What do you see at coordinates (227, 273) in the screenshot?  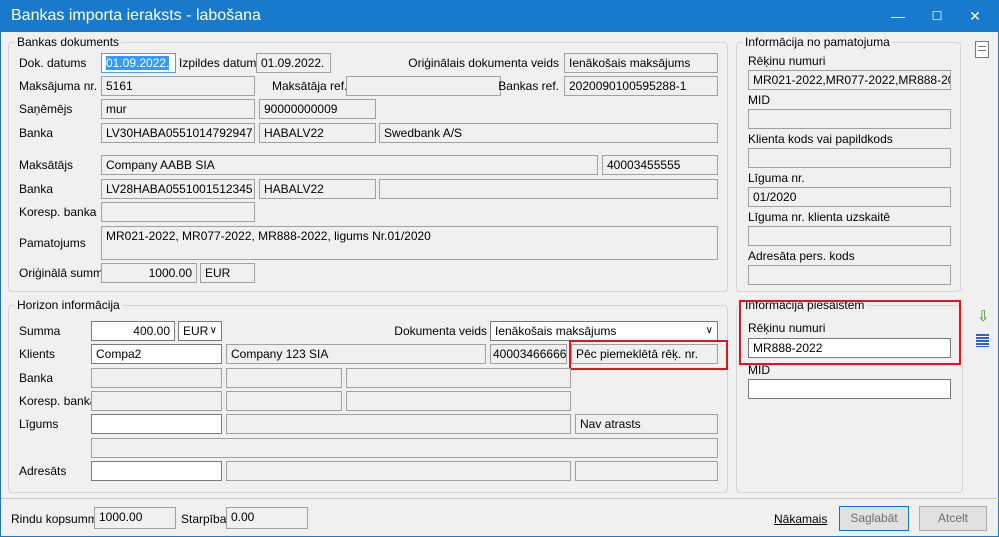 I see `orig-valuta-field: EUR` at bounding box center [227, 273].